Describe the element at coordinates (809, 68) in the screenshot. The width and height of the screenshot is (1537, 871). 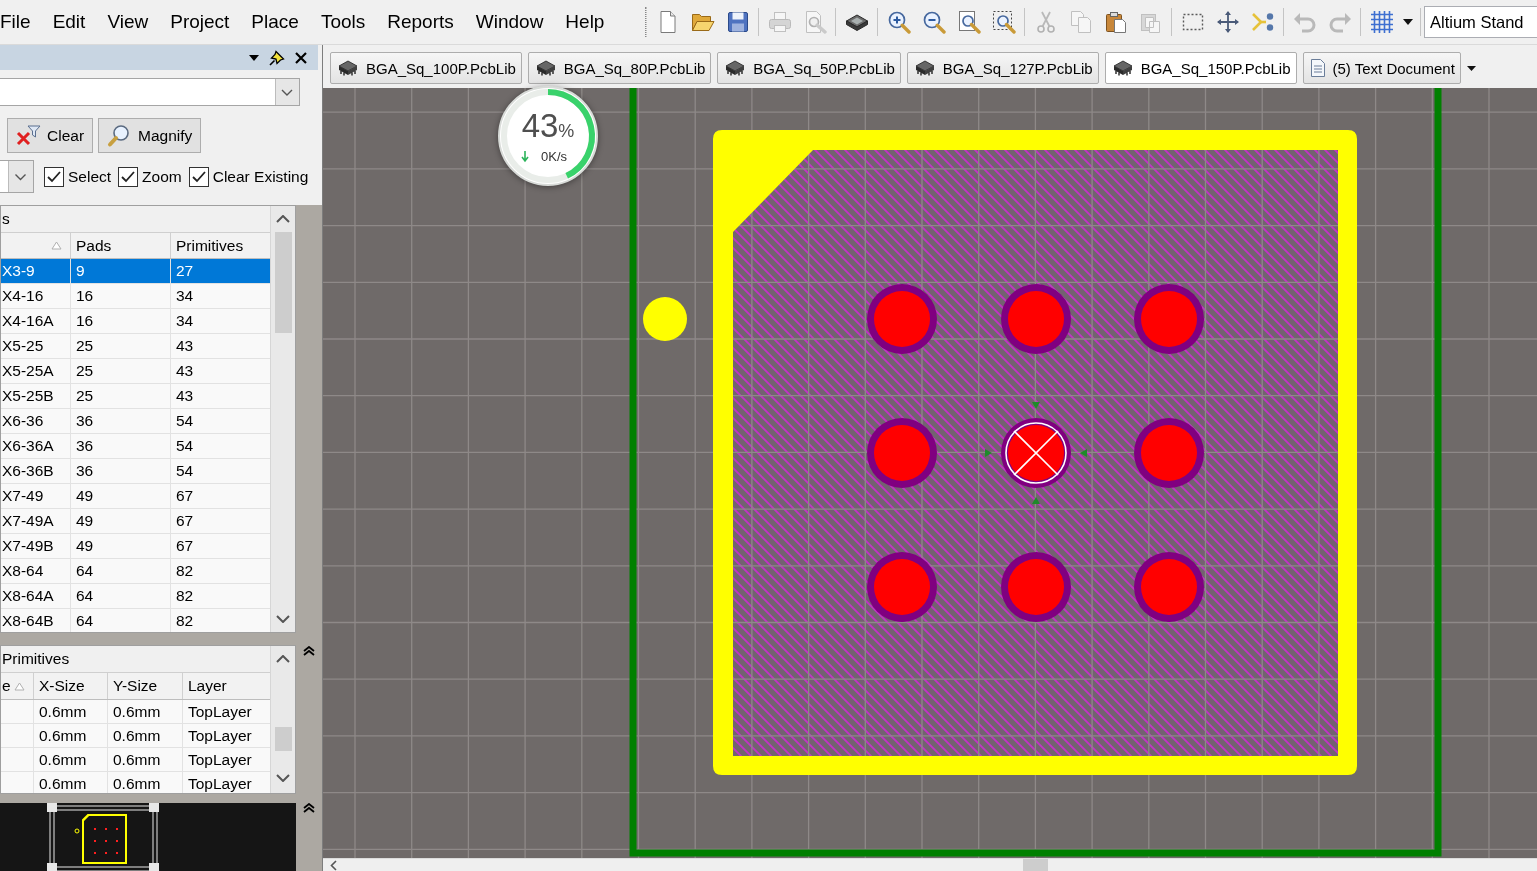
I see `document-tab: BGA_Sq_50P.PcbLib` at that location.